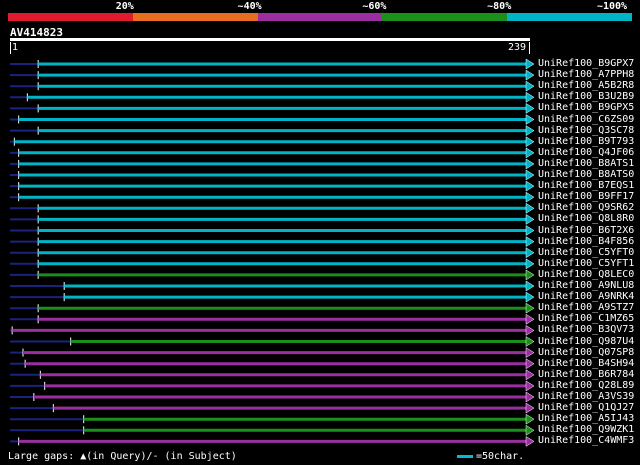  Describe the element at coordinates (586, 285) in the screenshot. I see `hit-label: UniRef100_A9NLU8` at that location.